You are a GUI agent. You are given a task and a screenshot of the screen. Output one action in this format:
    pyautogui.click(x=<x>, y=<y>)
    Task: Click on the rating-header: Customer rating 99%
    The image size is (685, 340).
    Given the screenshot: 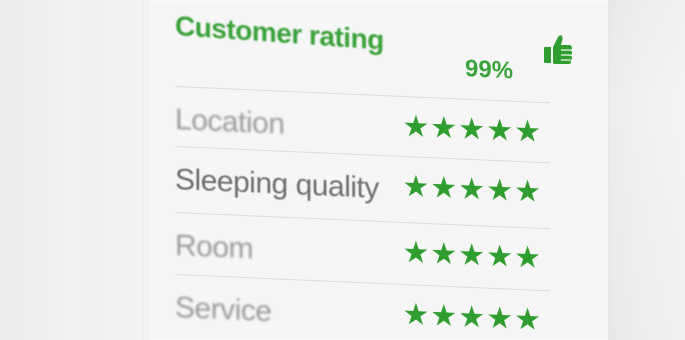 What is the action you would take?
    pyautogui.click(x=375, y=47)
    